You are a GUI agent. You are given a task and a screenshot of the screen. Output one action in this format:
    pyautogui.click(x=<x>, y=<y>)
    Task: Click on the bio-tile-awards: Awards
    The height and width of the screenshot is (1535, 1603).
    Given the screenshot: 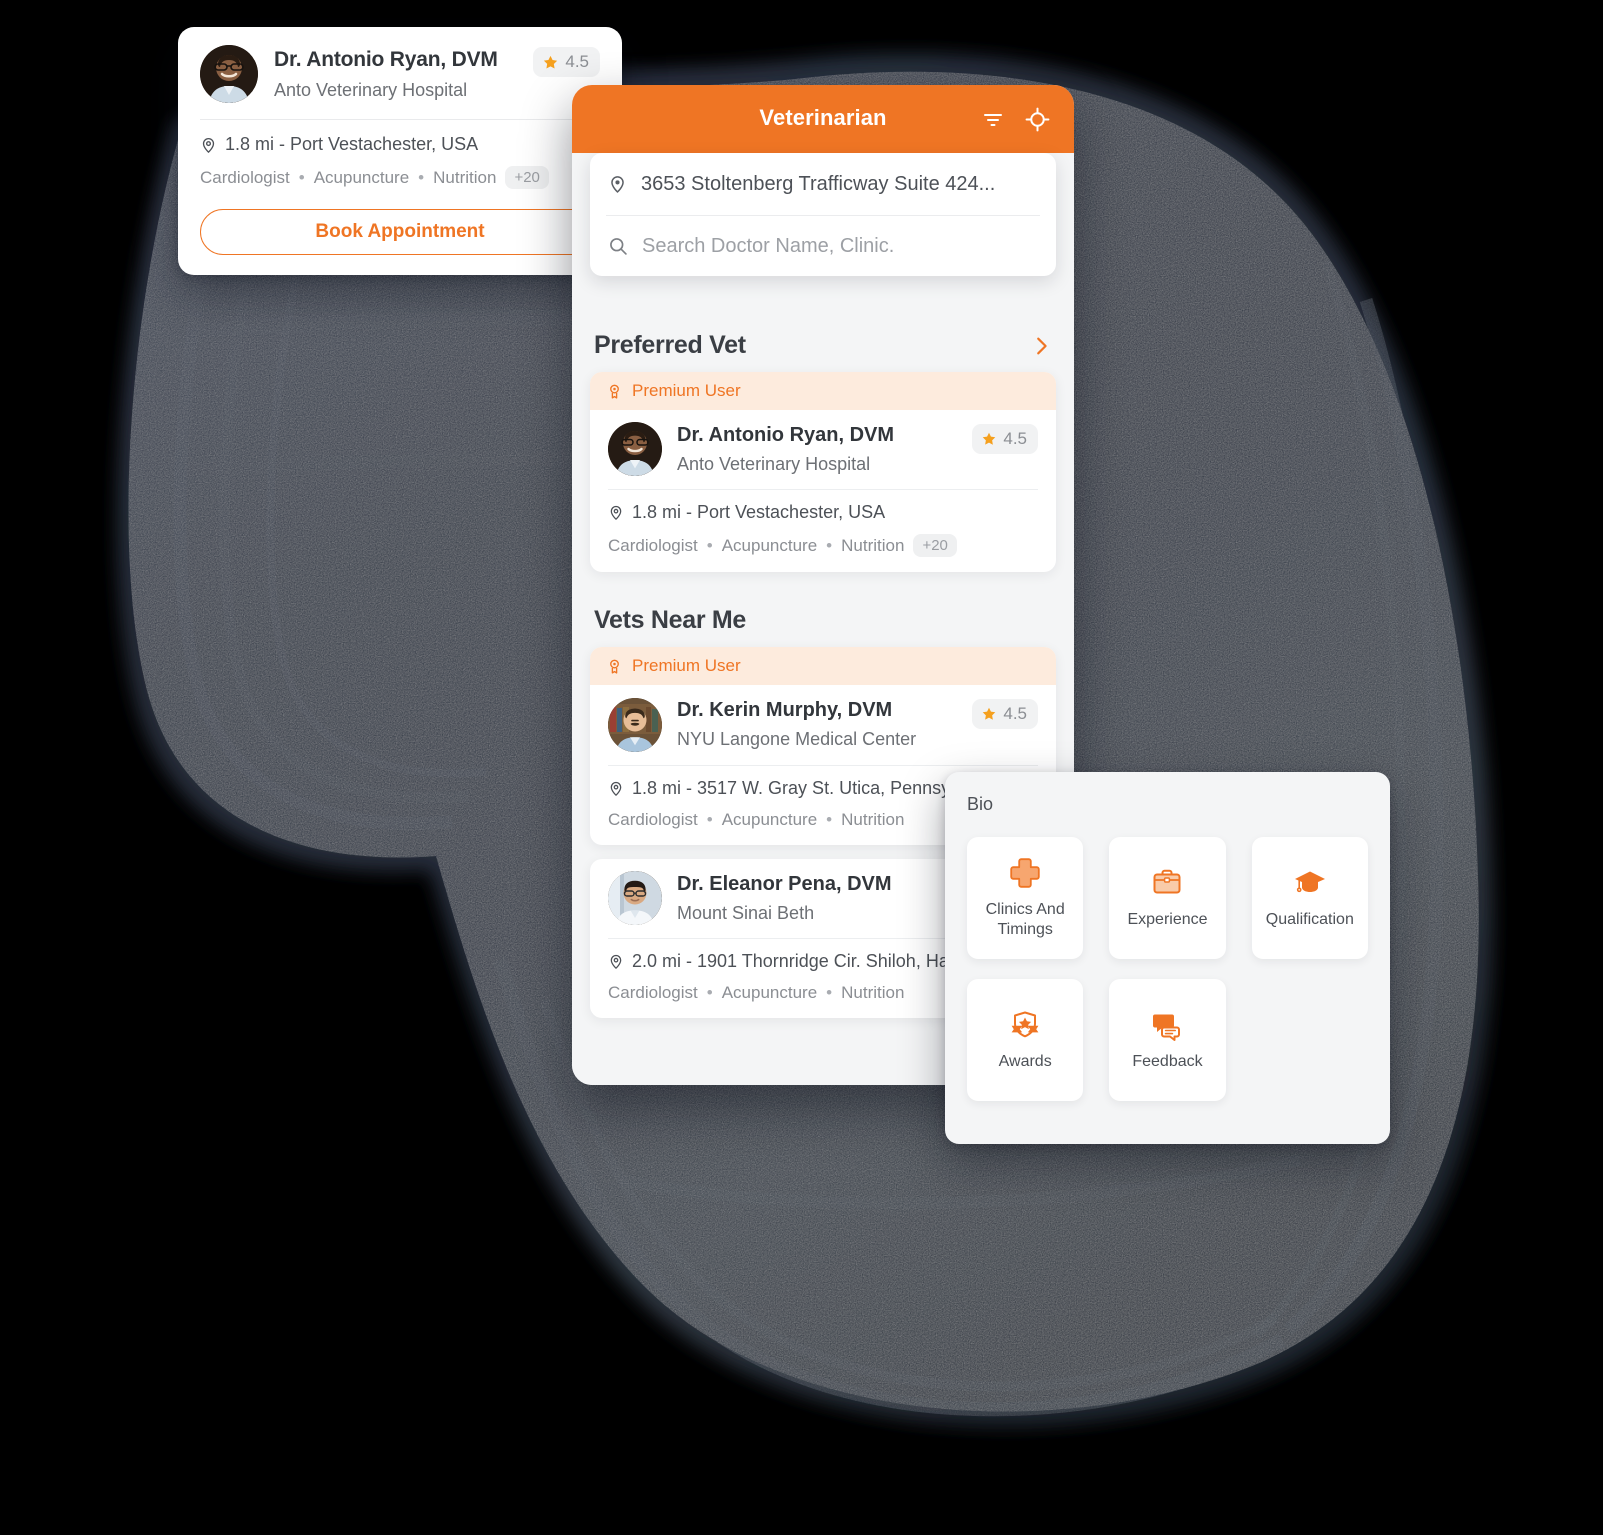 What is the action you would take?
    pyautogui.click(x=1025, y=1040)
    